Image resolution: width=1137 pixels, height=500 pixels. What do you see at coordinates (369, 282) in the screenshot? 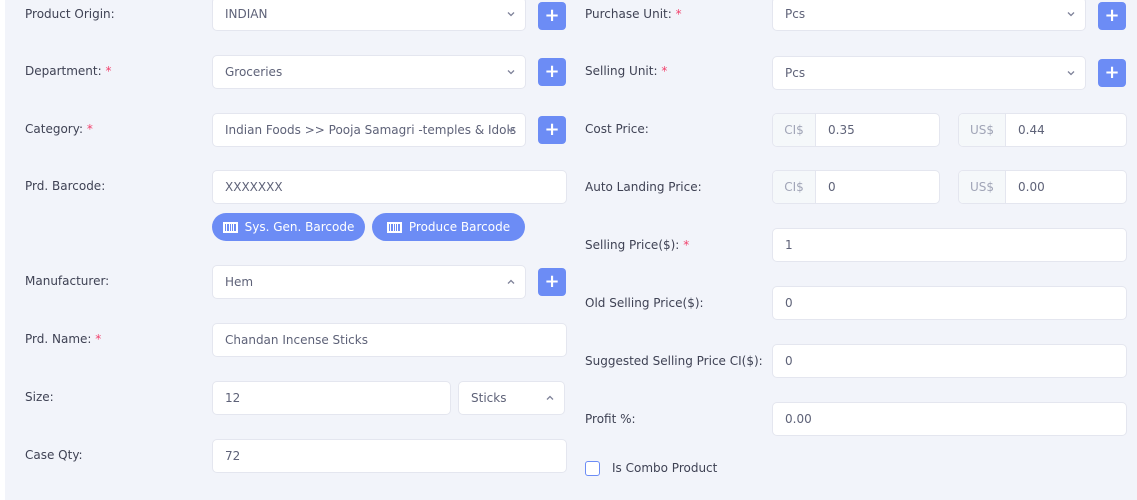
I see `manufacturer-select: Hem` at bounding box center [369, 282].